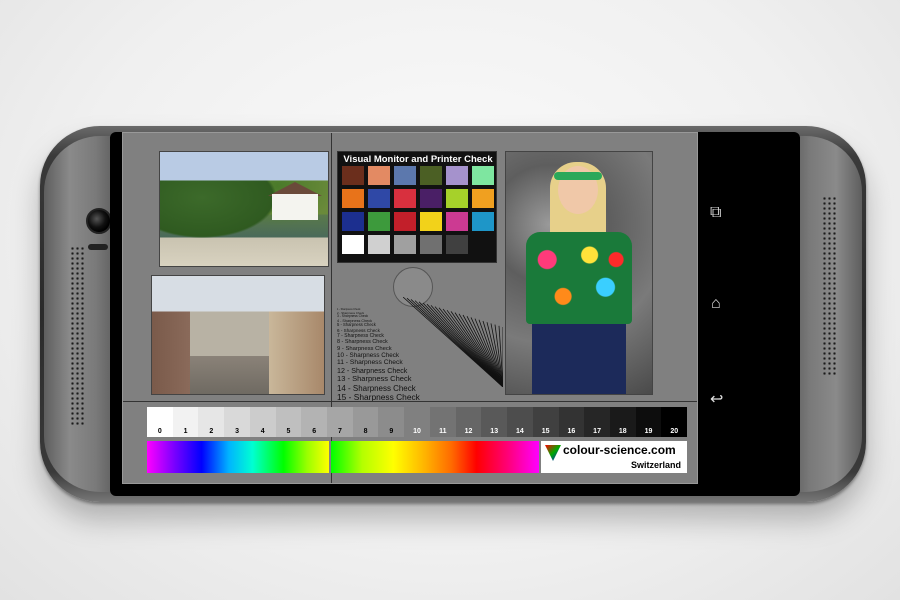  I want to click on house, so click(295, 207).